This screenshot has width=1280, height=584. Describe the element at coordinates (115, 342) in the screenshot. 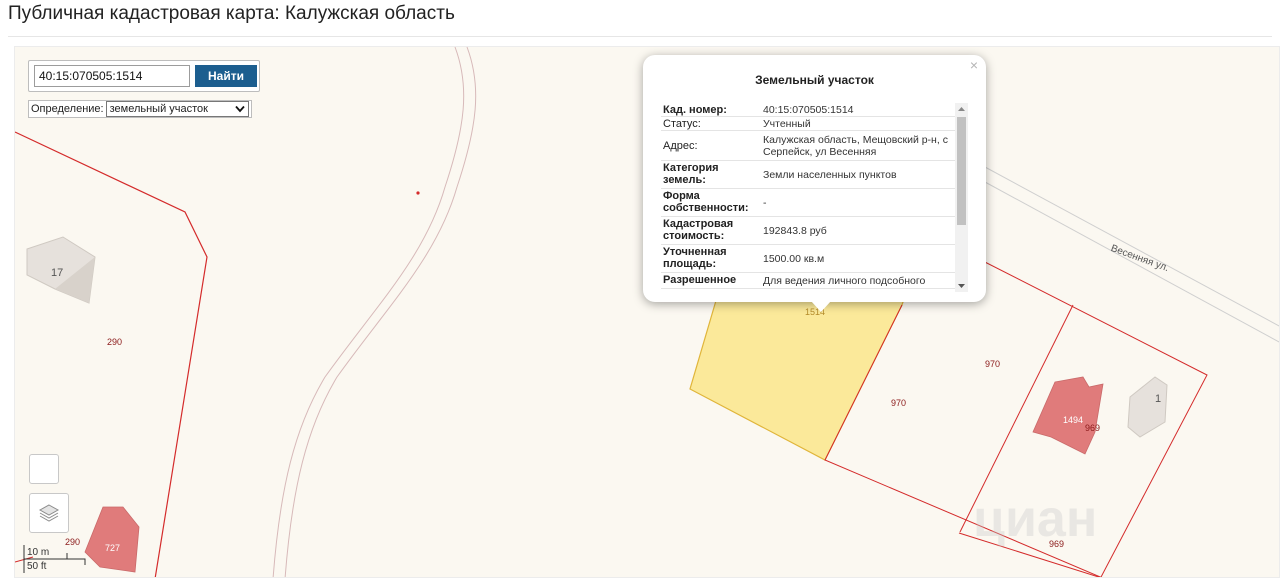

I see `parcel-label: 290` at that location.